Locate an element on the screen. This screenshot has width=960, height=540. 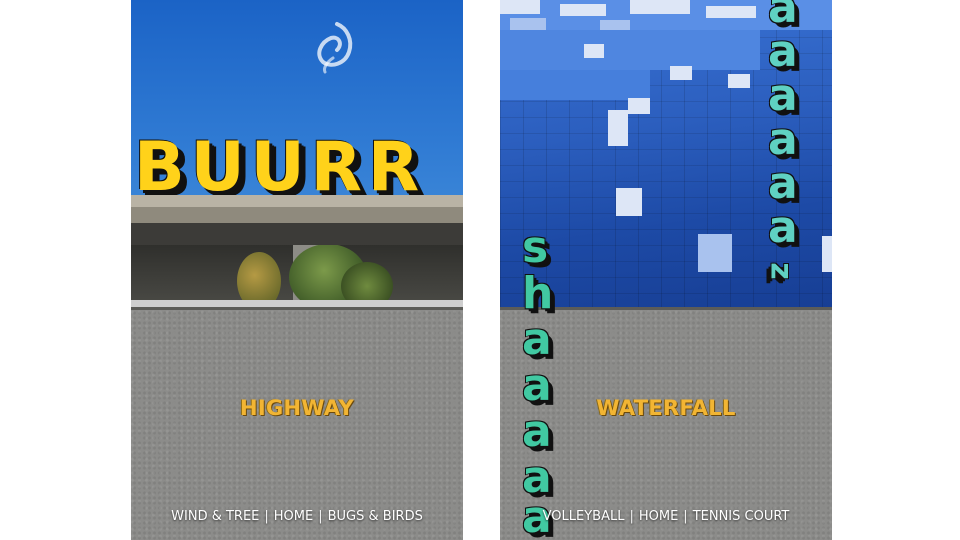
cloud-wisp is located at coordinates (335, 48).